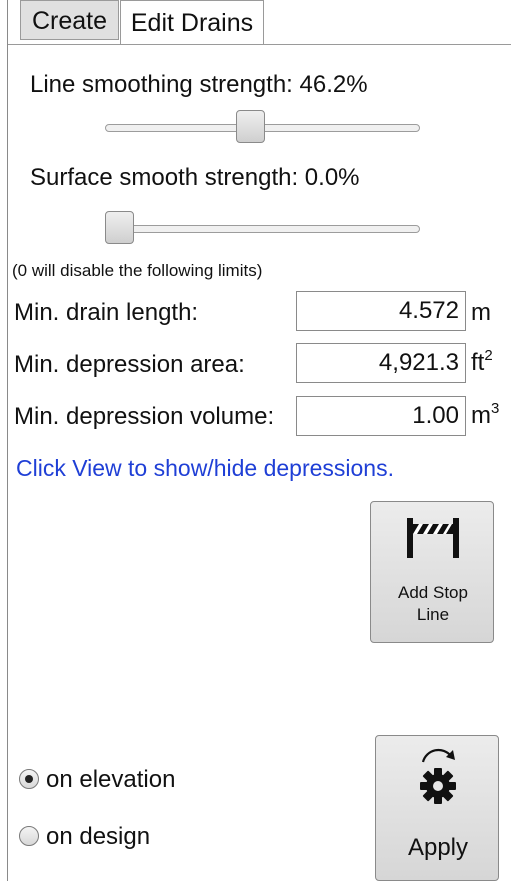 This screenshot has width=511, height=882. Describe the element at coordinates (381, 311) in the screenshot. I see `min-drain-length-field: 4.572` at that location.